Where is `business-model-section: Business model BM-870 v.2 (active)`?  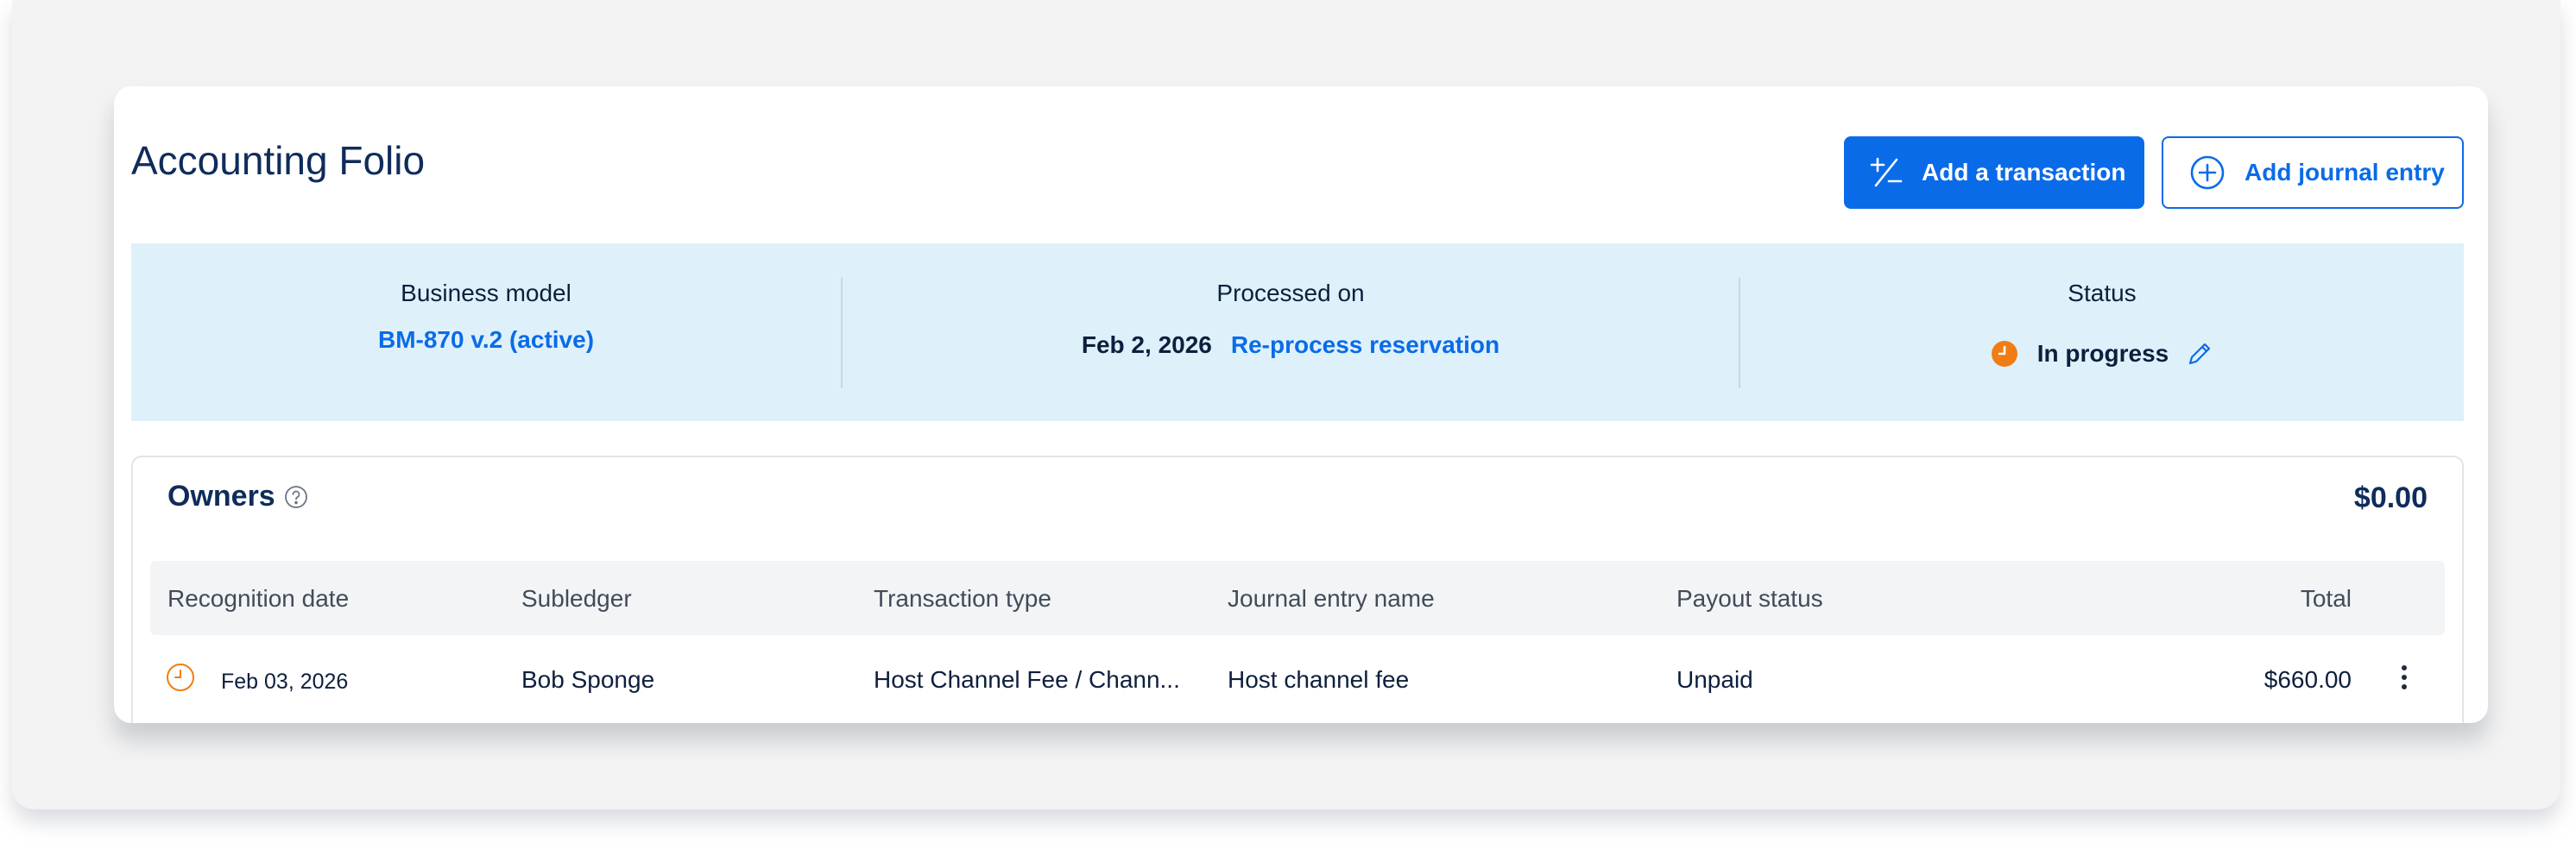 business-model-section: Business model BM-870 v.2 (active) is located at coordinates (486, 332).